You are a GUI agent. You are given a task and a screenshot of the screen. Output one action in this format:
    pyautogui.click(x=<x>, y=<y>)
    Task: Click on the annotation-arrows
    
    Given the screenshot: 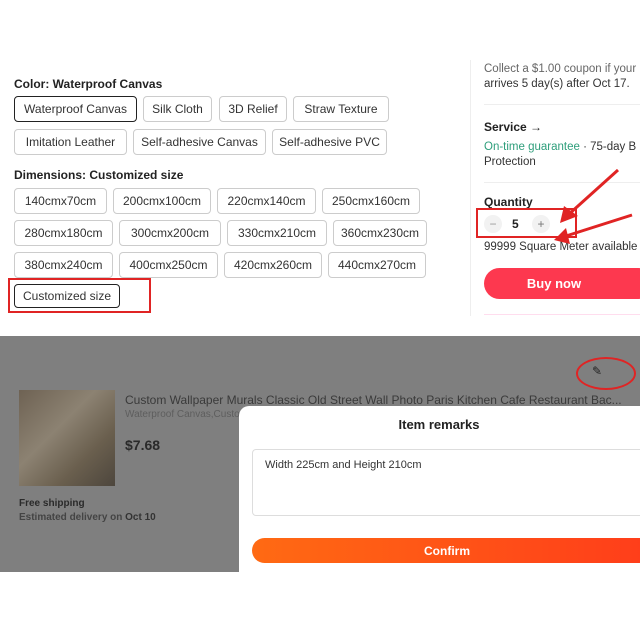 What is the action you would take?
    pyautogui.click(x=593, y=206)
    